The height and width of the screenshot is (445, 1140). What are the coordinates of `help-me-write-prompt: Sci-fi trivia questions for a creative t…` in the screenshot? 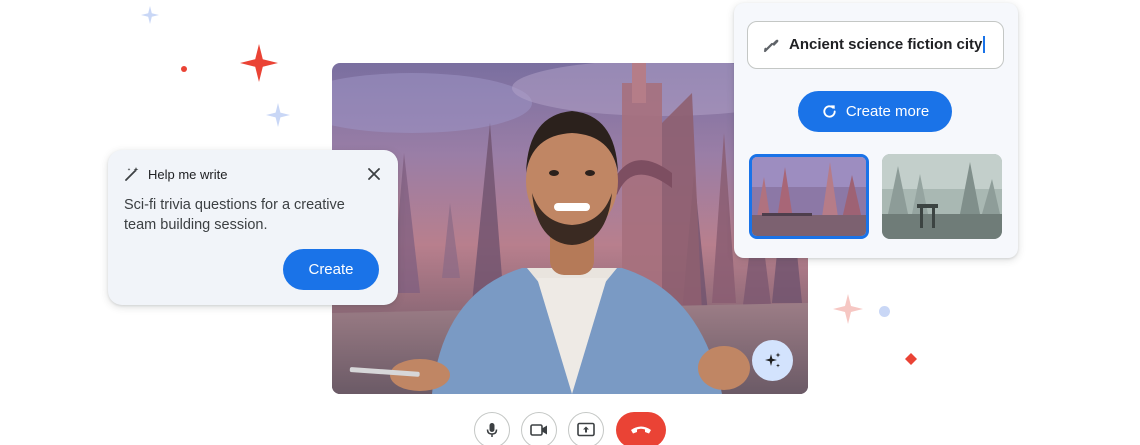 It's located at (234, 215).